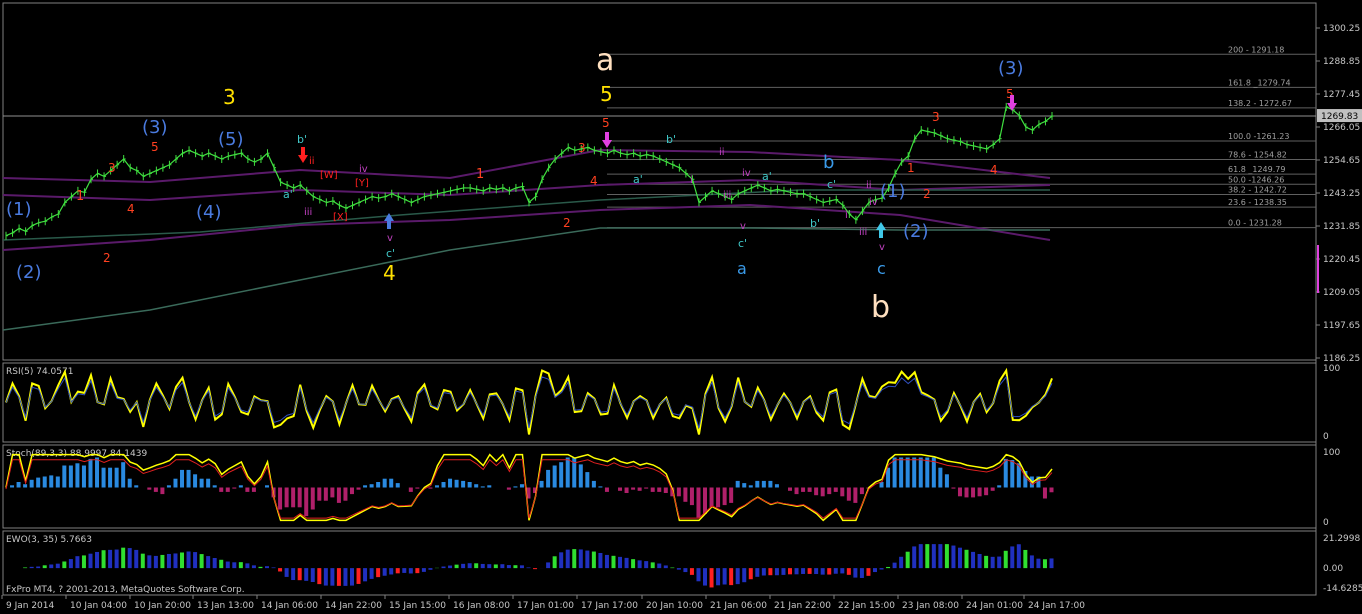 The width and height of the screenshot is (1362, 614). Describe the element at coordinates (526, 279) in the screenshot. I see `ma-slow` at that location.